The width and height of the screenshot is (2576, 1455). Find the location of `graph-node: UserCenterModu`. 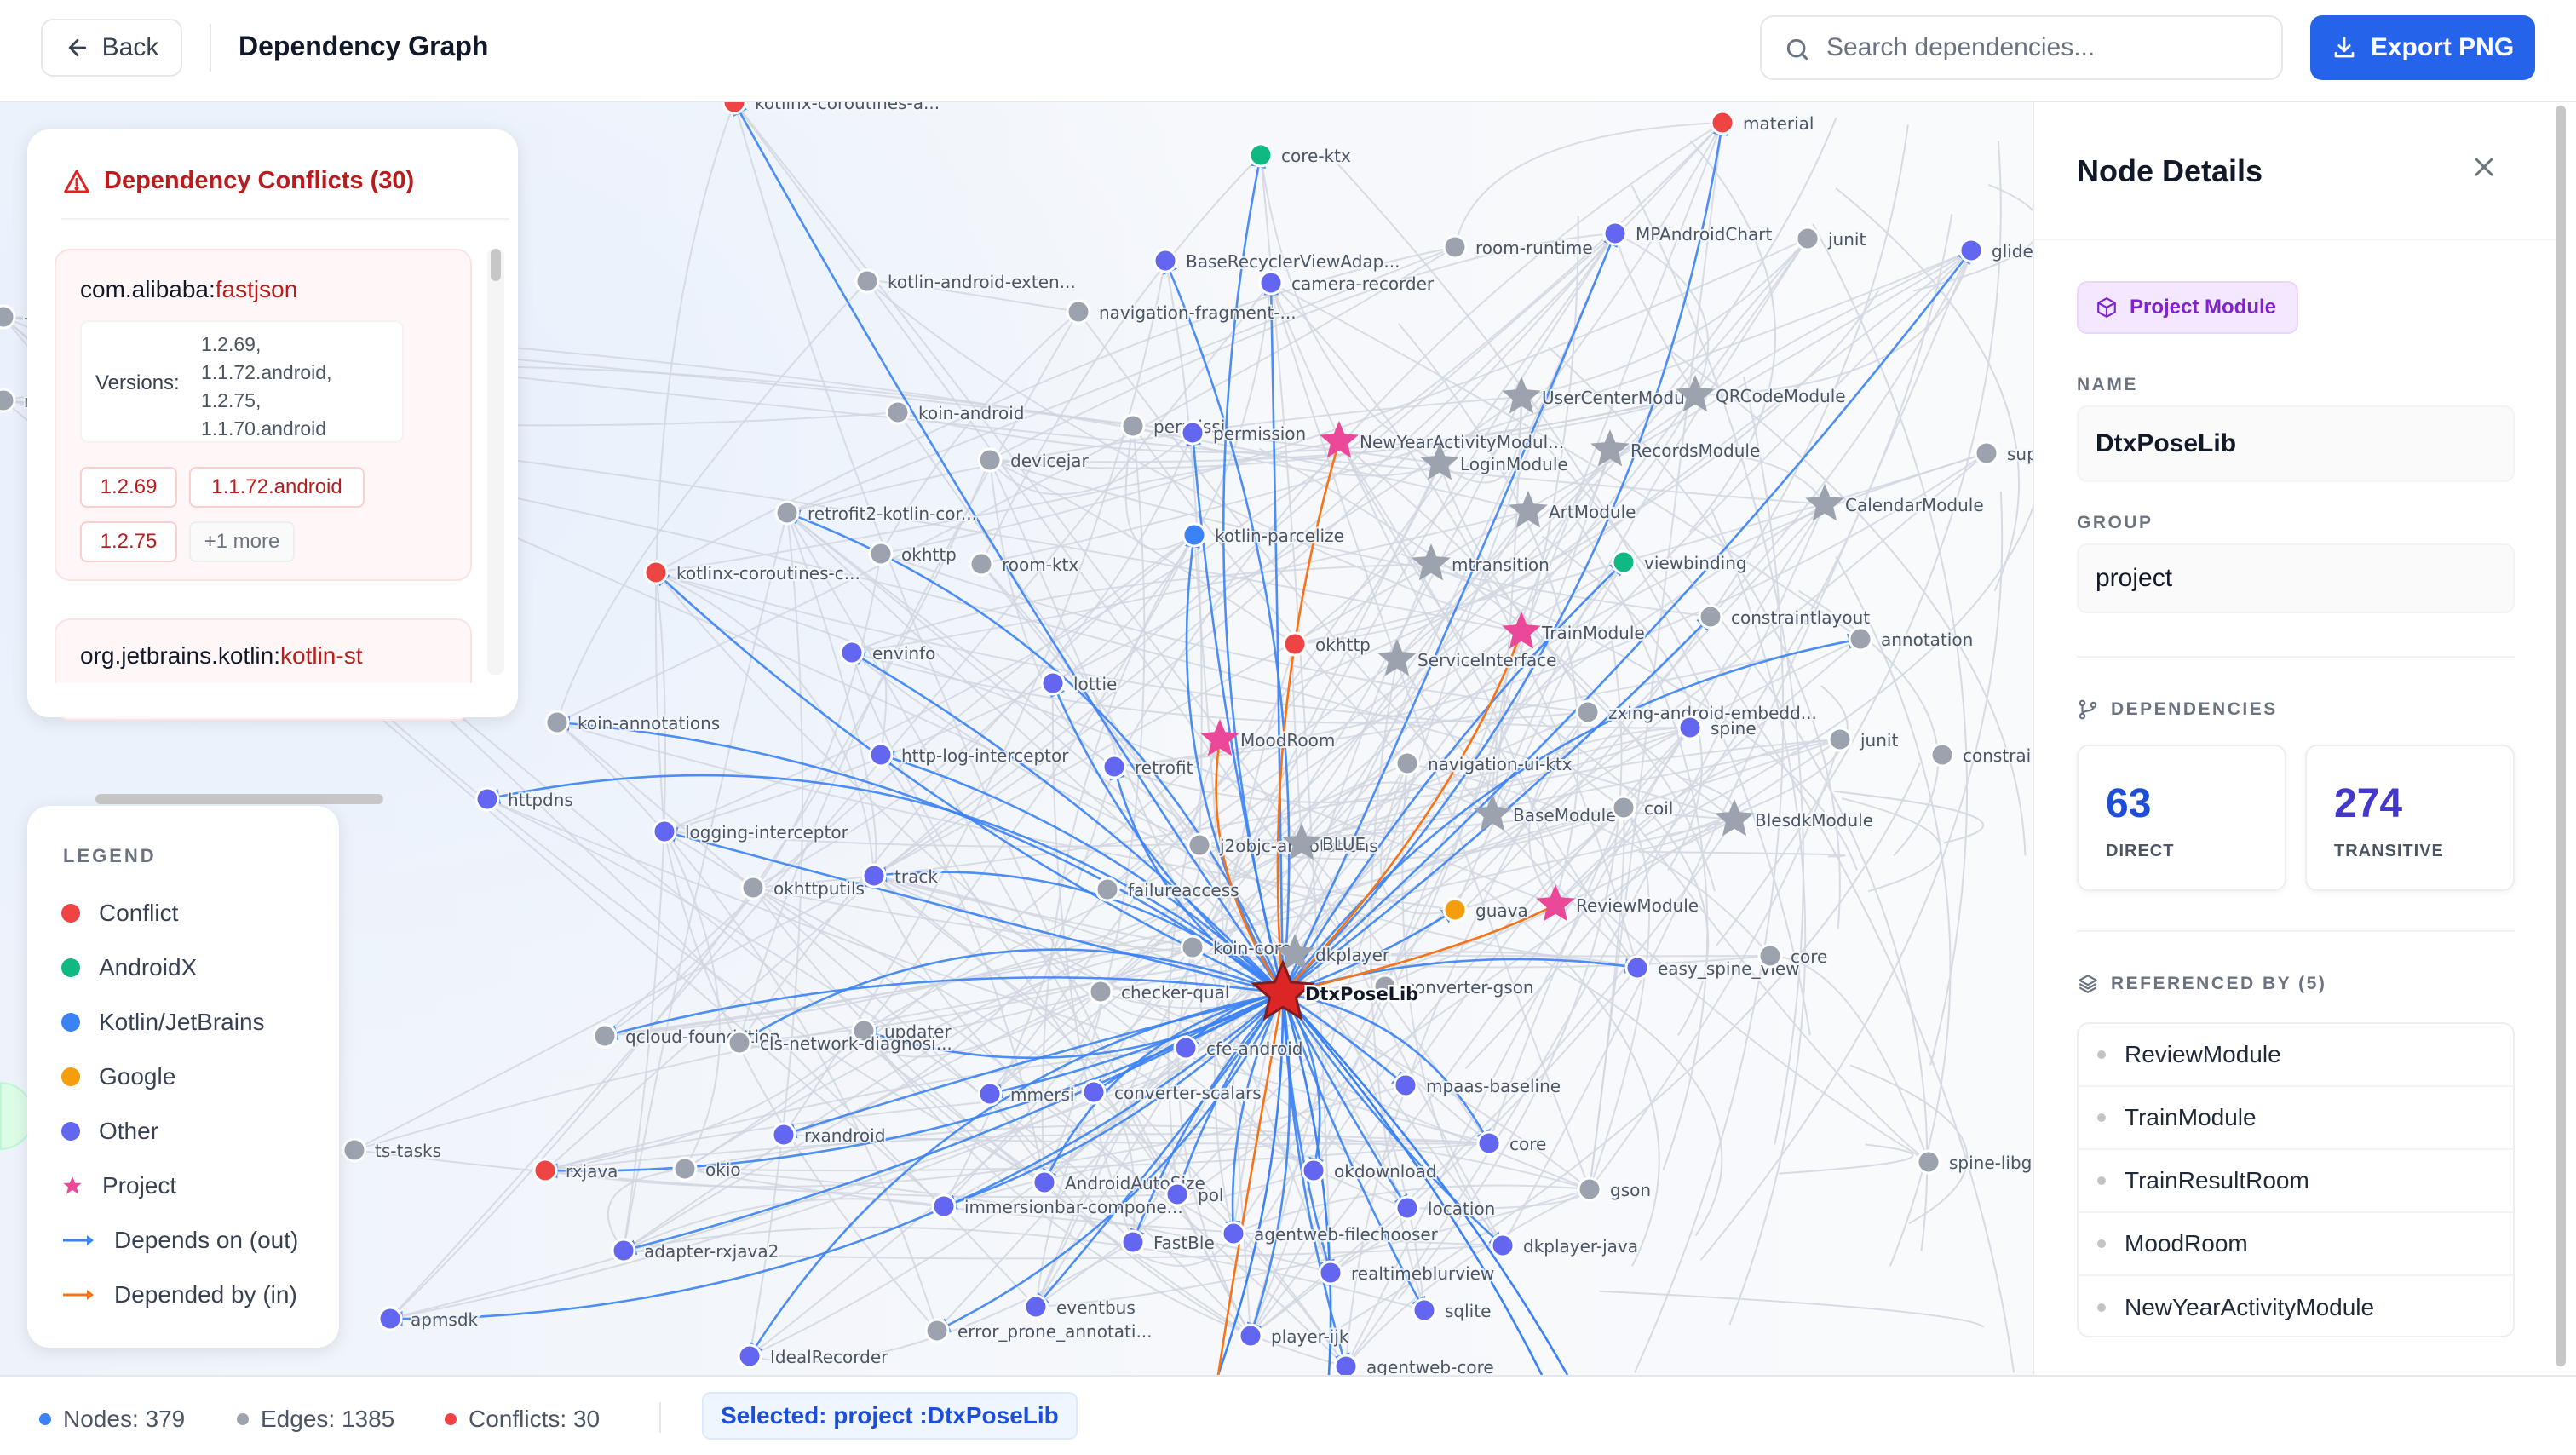

graph-node: UserCenterModu is located at coordinates (1595, 395).